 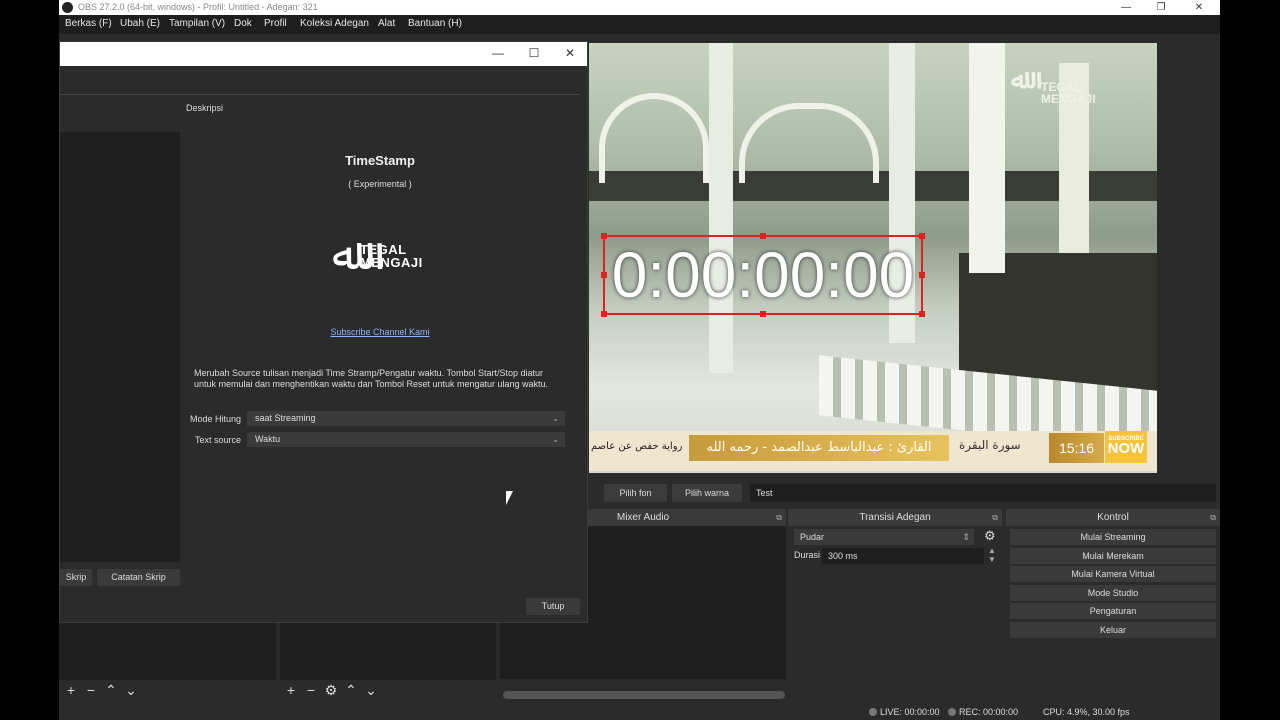 I want to click on menu-alat: Alat, so click(x=386, y=23).